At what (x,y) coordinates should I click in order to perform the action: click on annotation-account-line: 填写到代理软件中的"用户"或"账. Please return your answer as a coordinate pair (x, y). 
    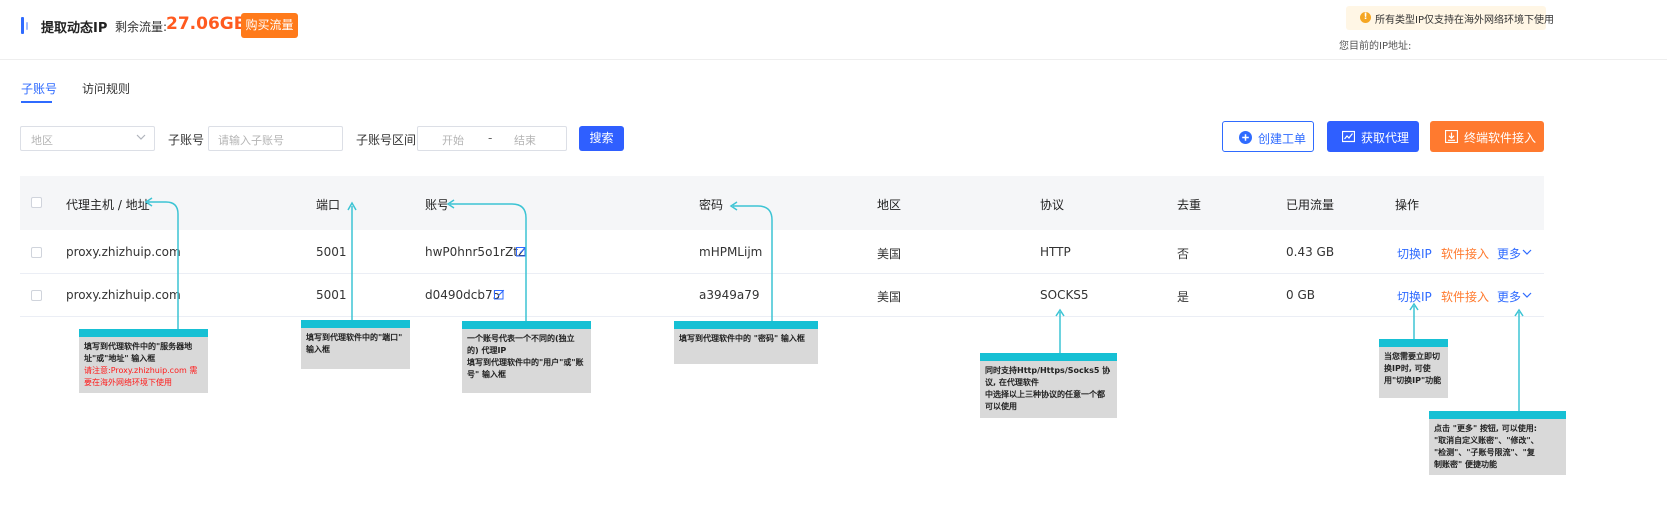
    Looking at the image, I should click on (525, 362).